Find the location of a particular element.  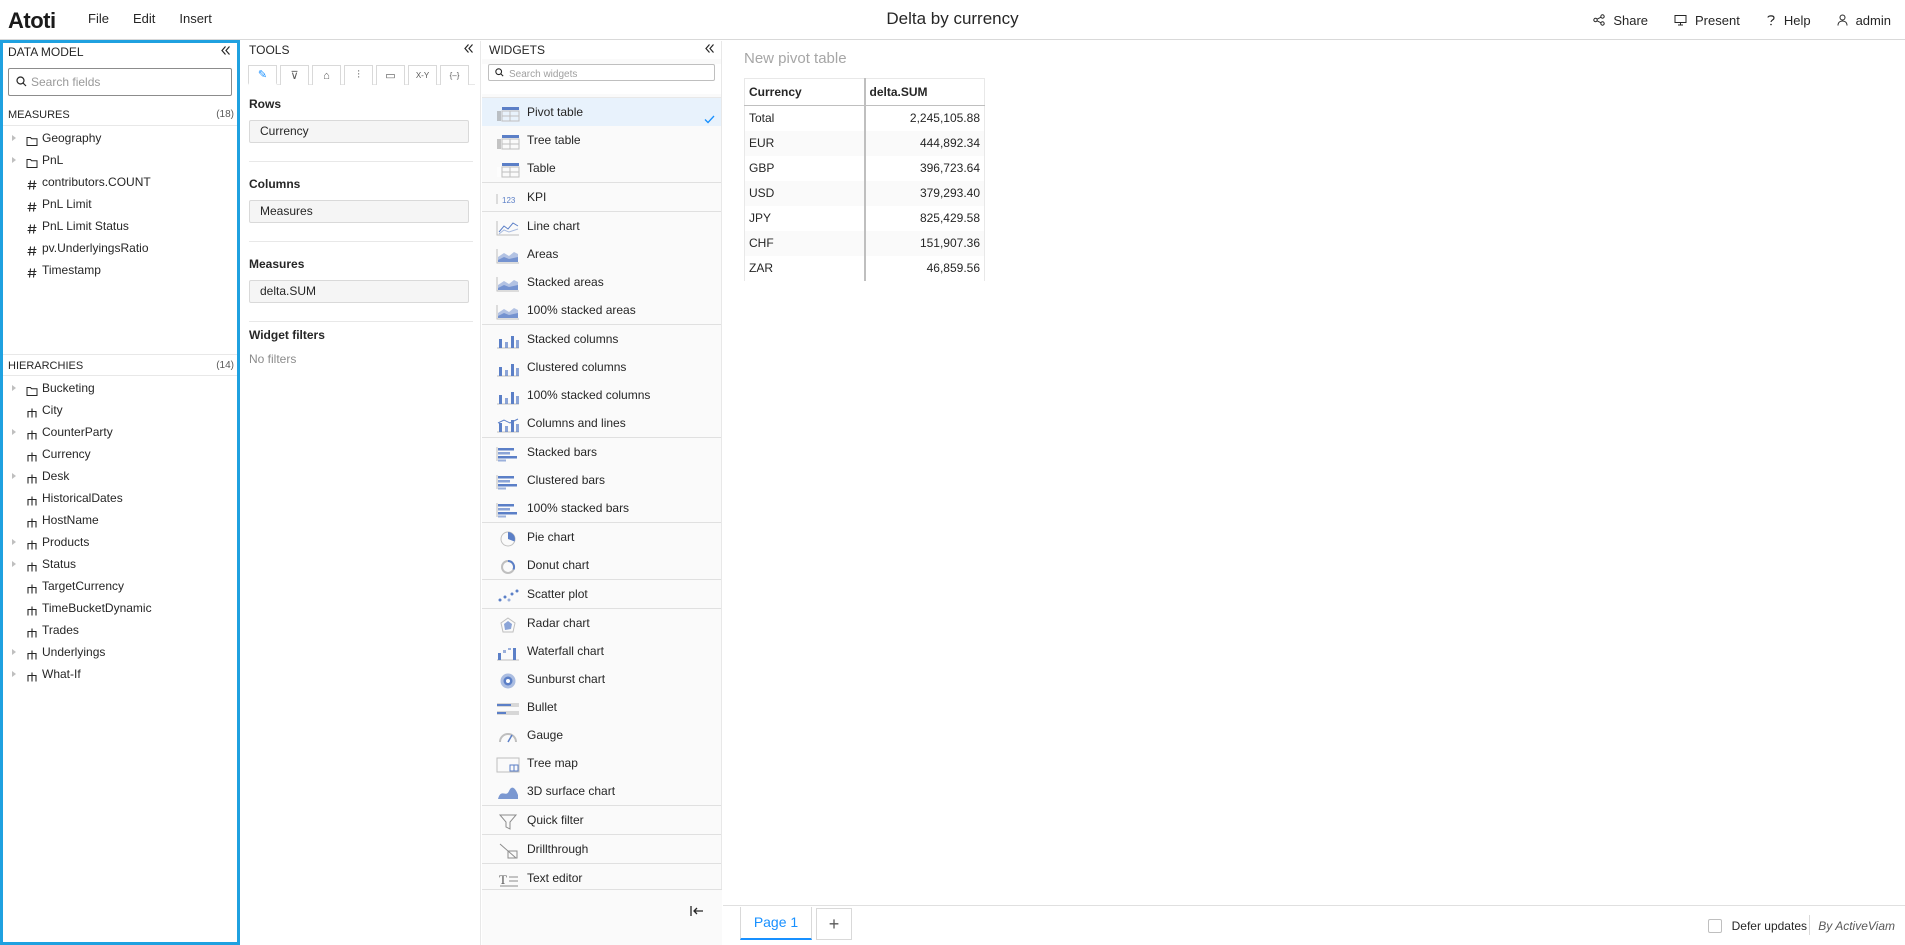

pivot-value-cell: 151,907.36 is located at coordinates (924, 243).